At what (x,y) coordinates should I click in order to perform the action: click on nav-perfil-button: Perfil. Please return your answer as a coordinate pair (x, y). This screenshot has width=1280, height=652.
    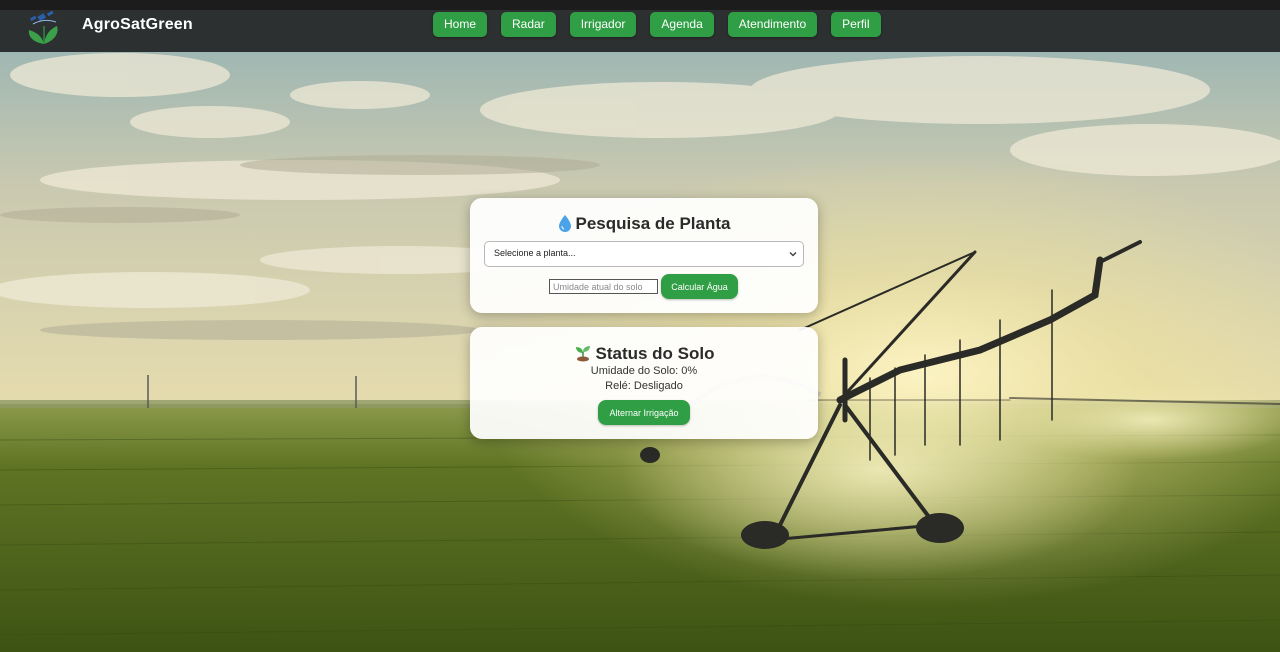
    Looking at the image, I should click on (856, 24).